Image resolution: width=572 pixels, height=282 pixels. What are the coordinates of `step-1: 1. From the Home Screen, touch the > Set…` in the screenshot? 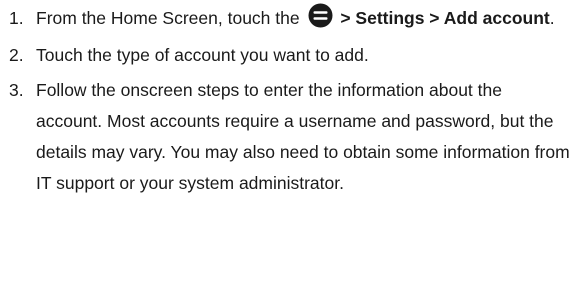 It's located at (286, 18).